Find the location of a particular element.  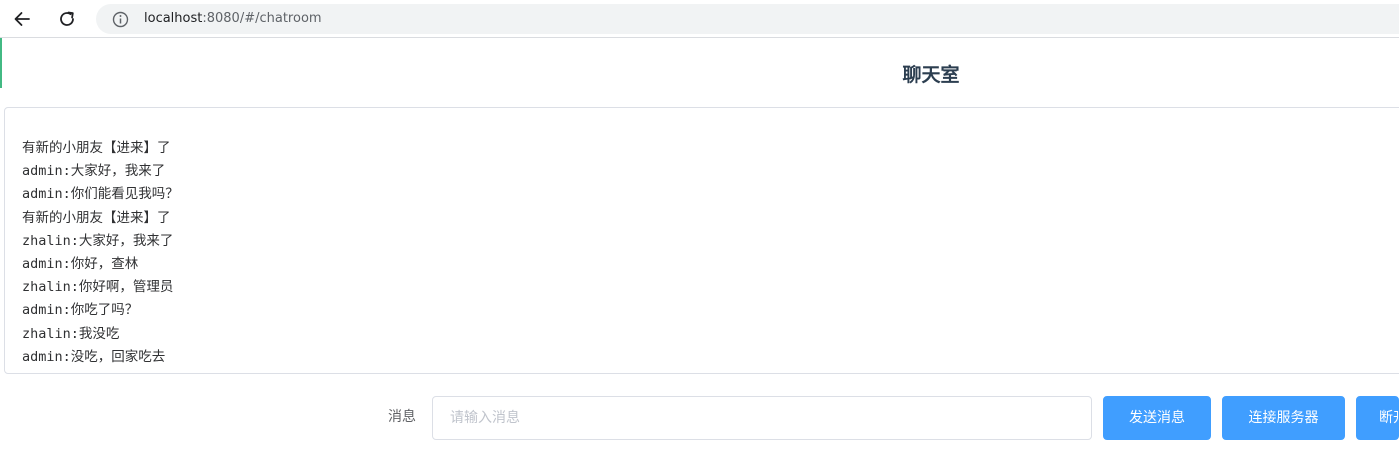

message-label: 消息 is located at coordinates (402, 417).